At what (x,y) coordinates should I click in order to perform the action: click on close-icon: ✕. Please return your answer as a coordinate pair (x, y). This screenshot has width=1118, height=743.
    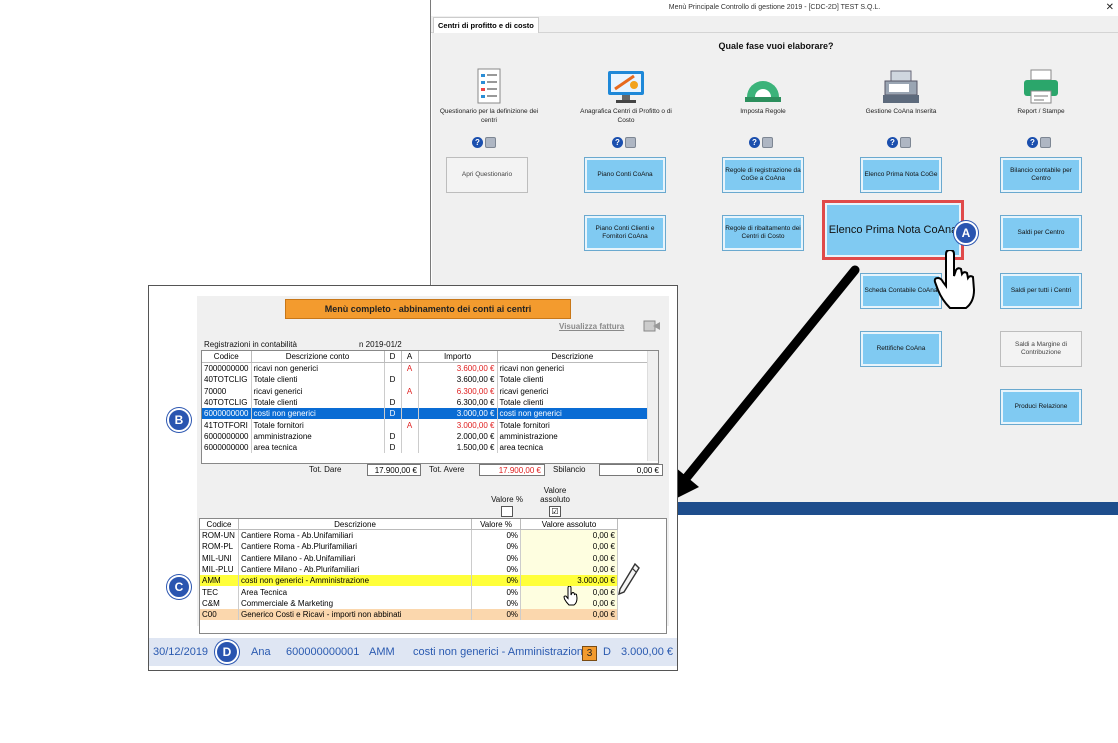
    Looking at the image, I should click on (1110, 7).